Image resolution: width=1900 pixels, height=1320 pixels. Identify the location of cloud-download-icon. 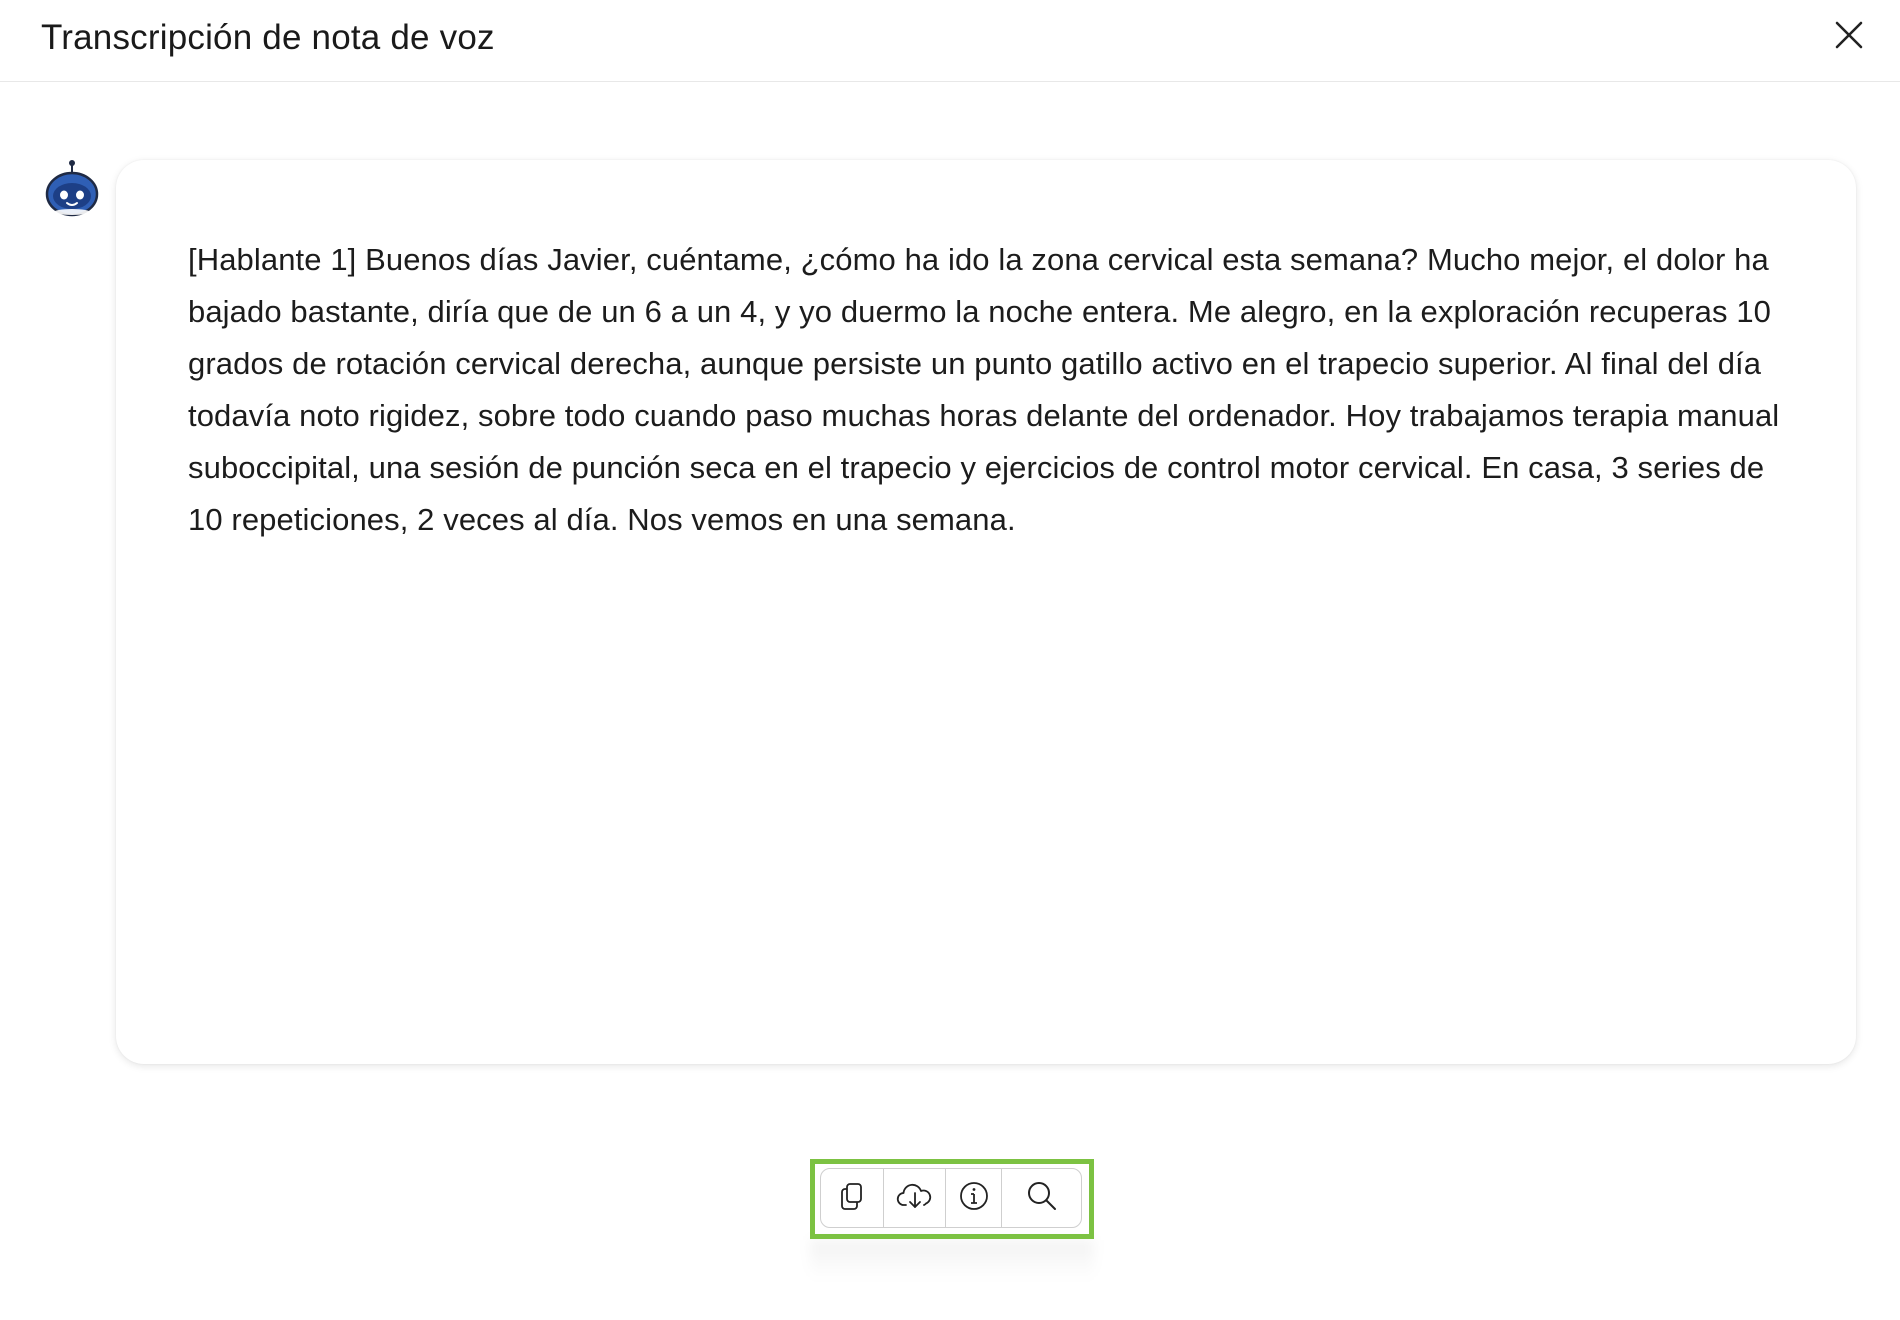
(915, 1198).